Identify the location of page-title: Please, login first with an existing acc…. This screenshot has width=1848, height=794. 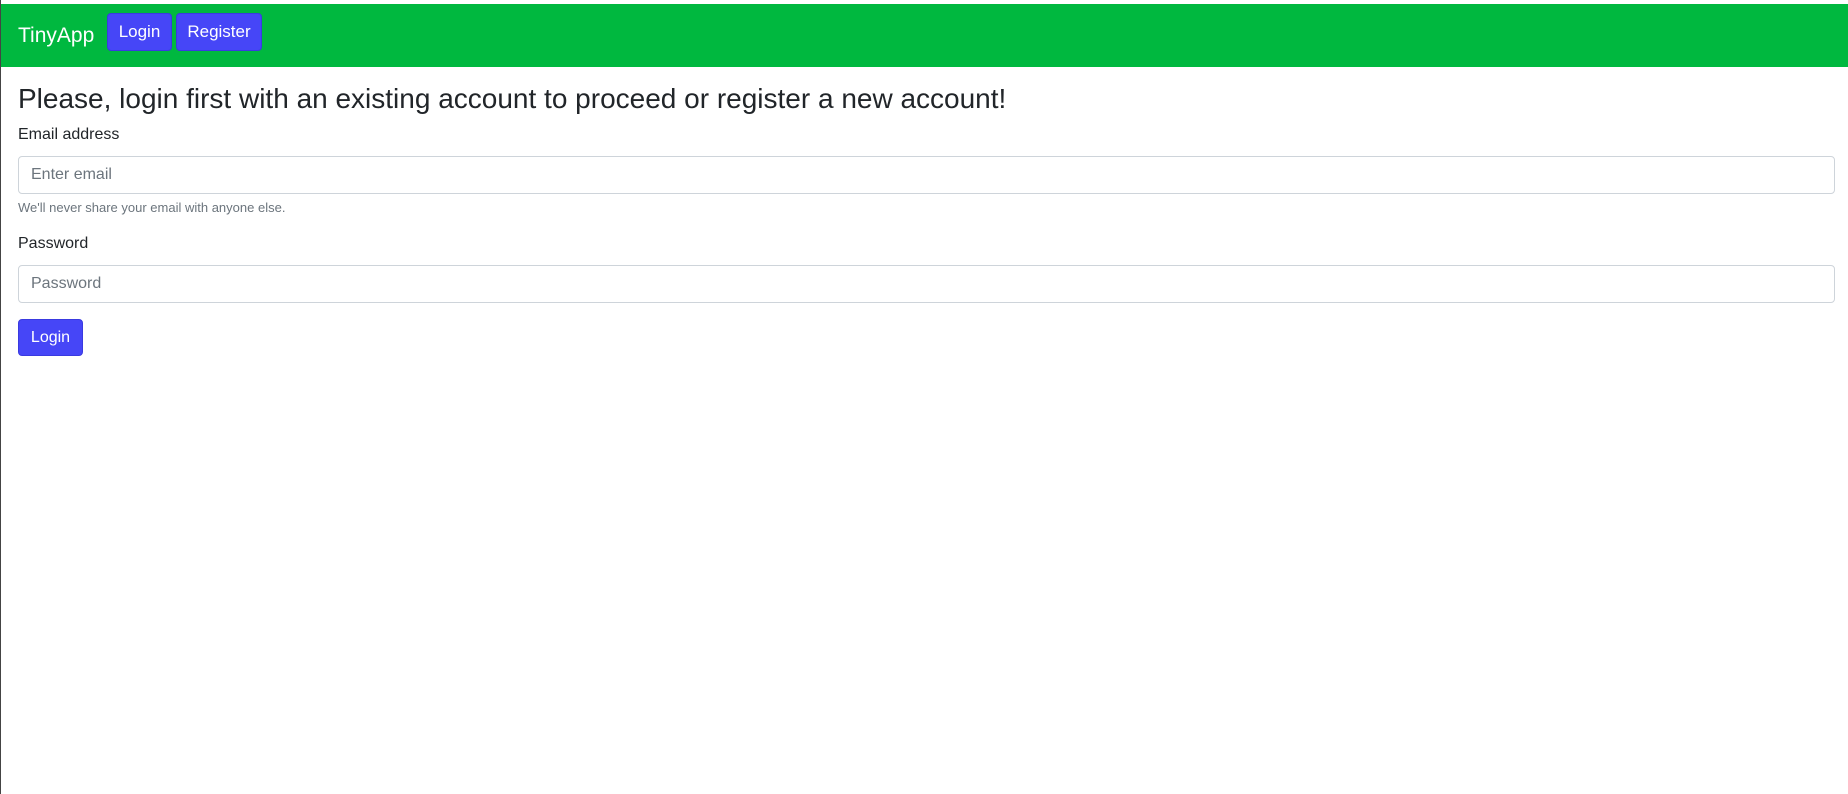
(512, 98).